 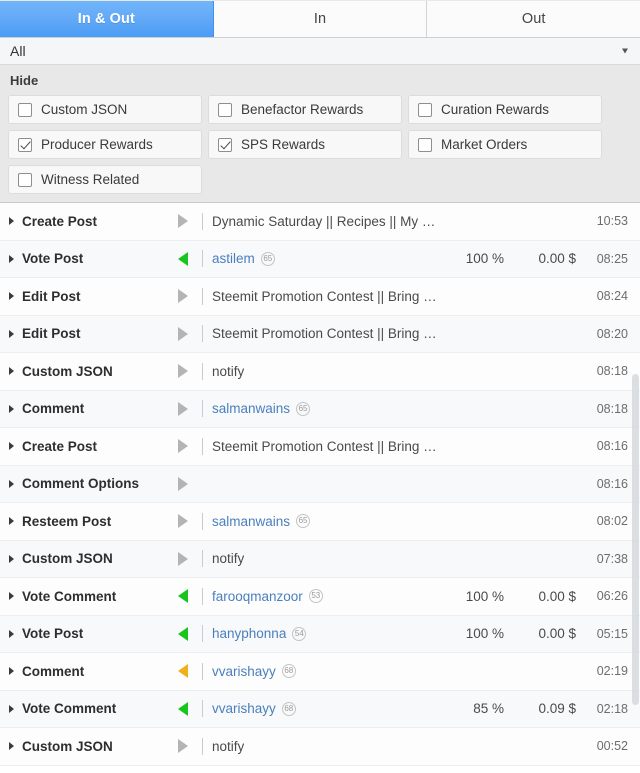 I want to click on table-row: Custom JSON notify 00:52, so click(x=320, y=747).